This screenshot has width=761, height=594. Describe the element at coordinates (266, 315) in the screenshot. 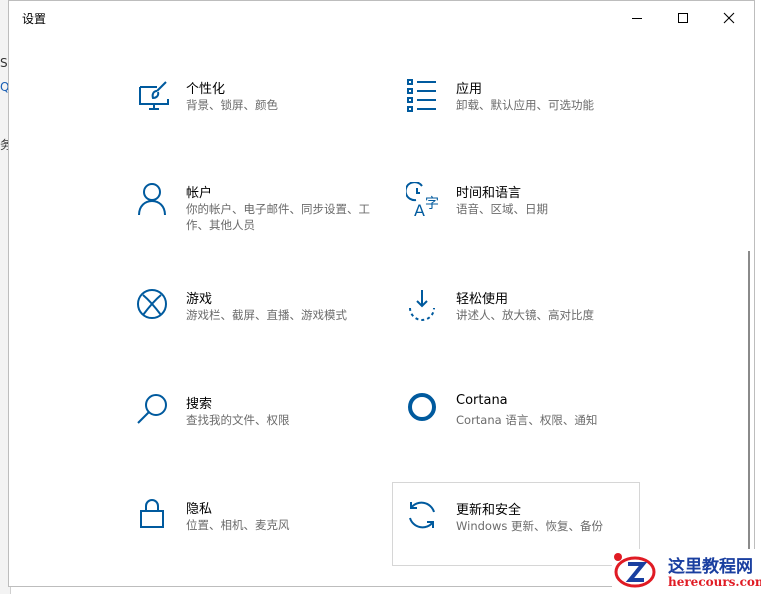

I see `tile-description: 游戏栏、截屏、直播、游戏模式` at that location.